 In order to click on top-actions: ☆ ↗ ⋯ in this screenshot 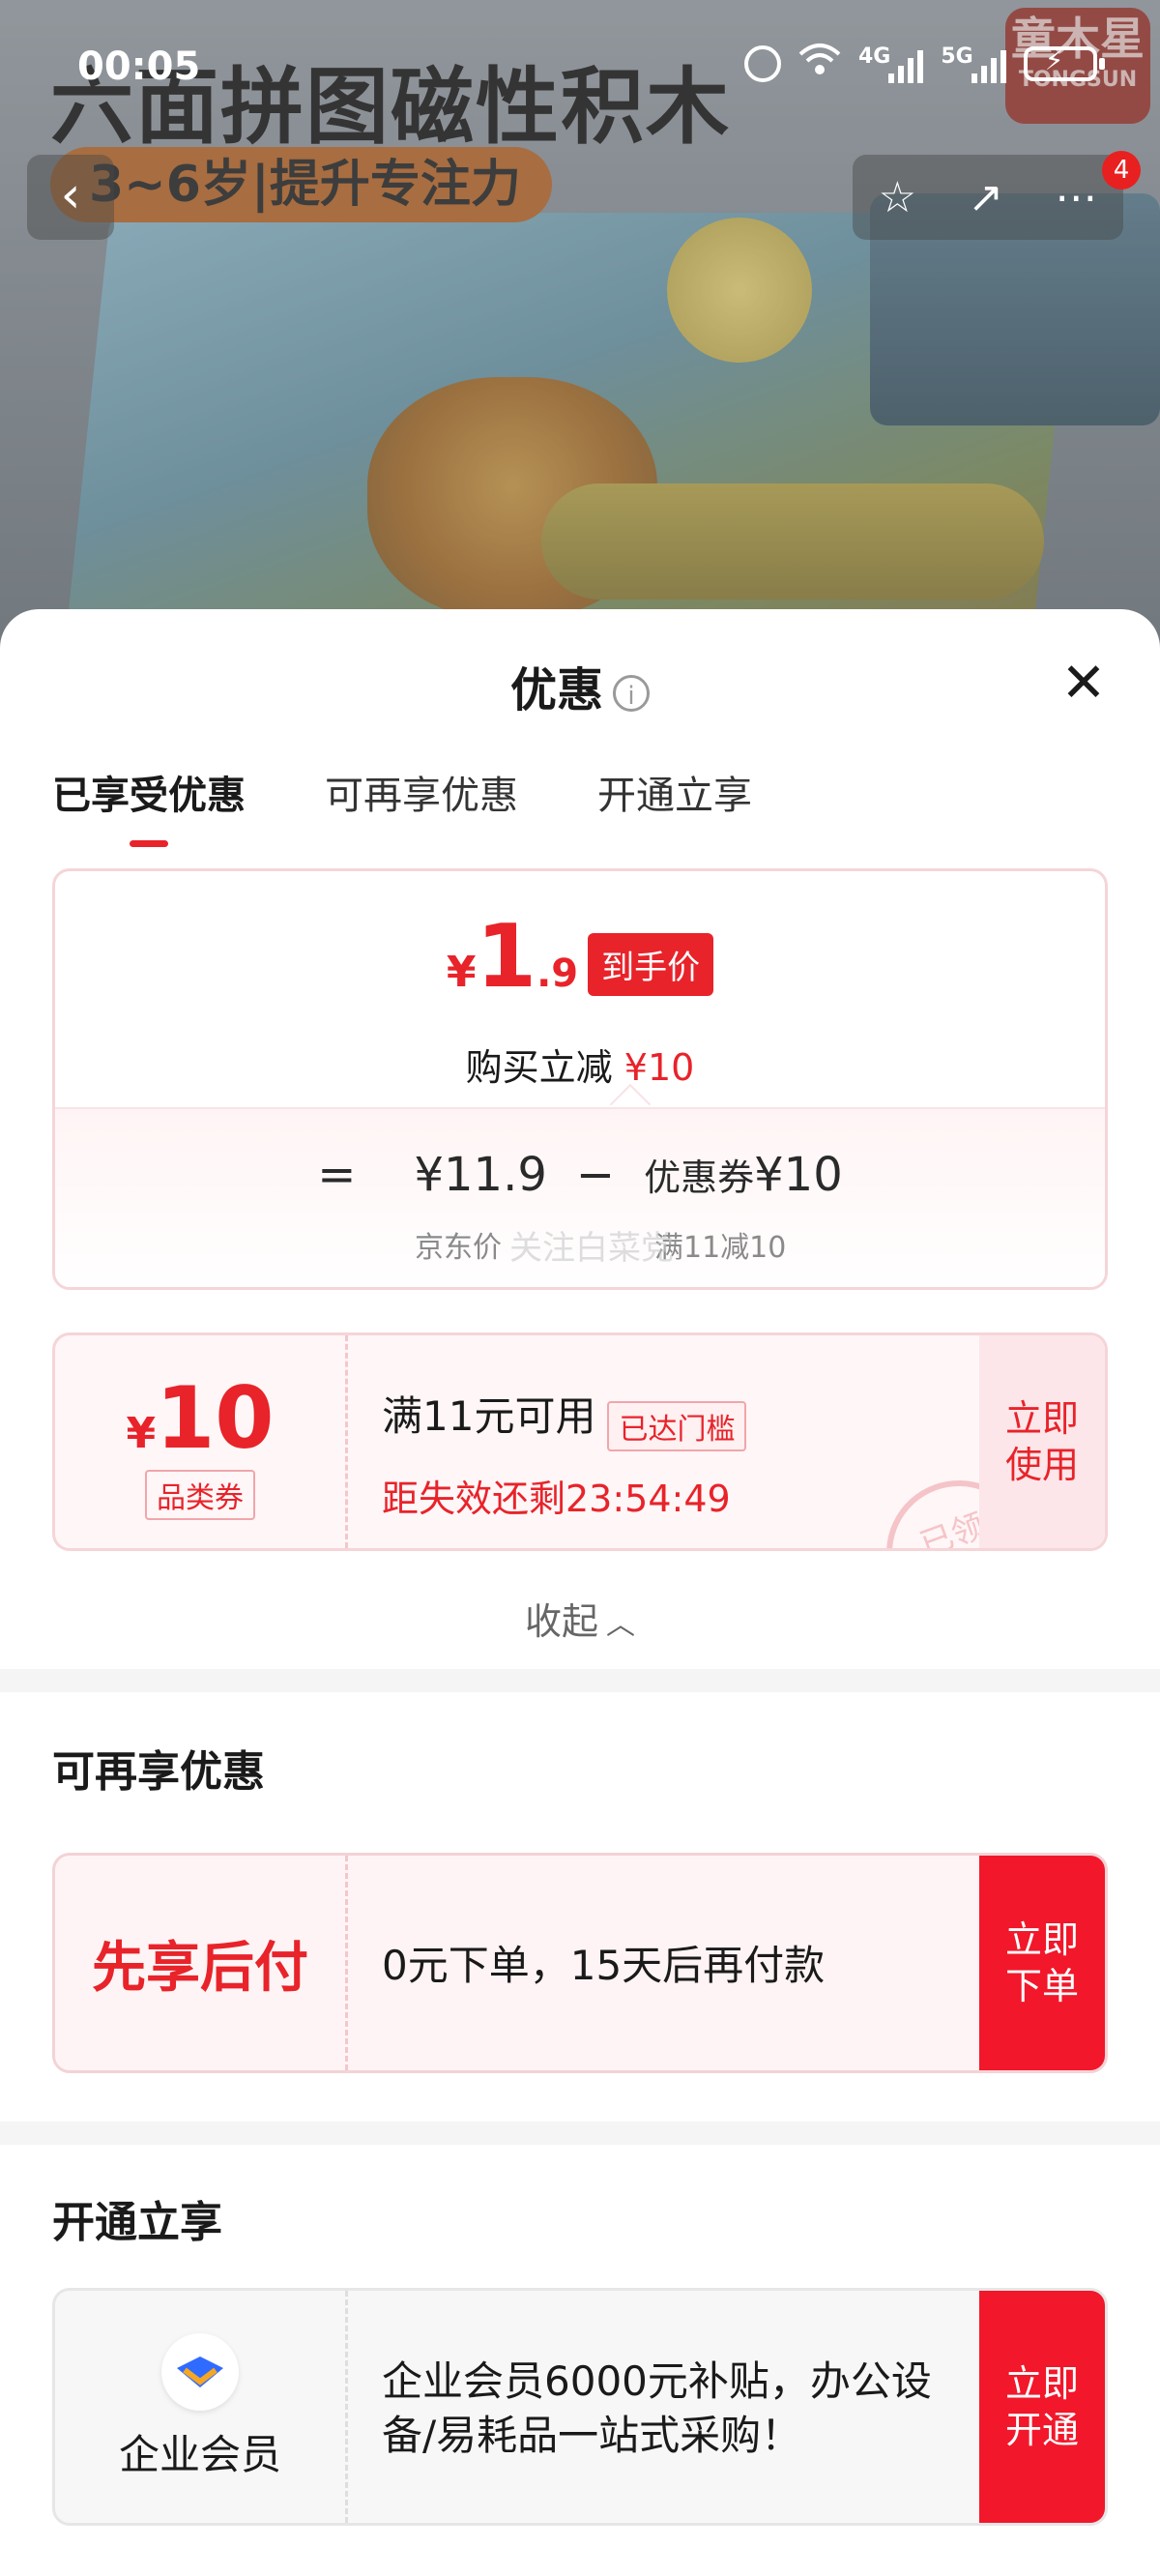, I will do `click(988, 197)`.